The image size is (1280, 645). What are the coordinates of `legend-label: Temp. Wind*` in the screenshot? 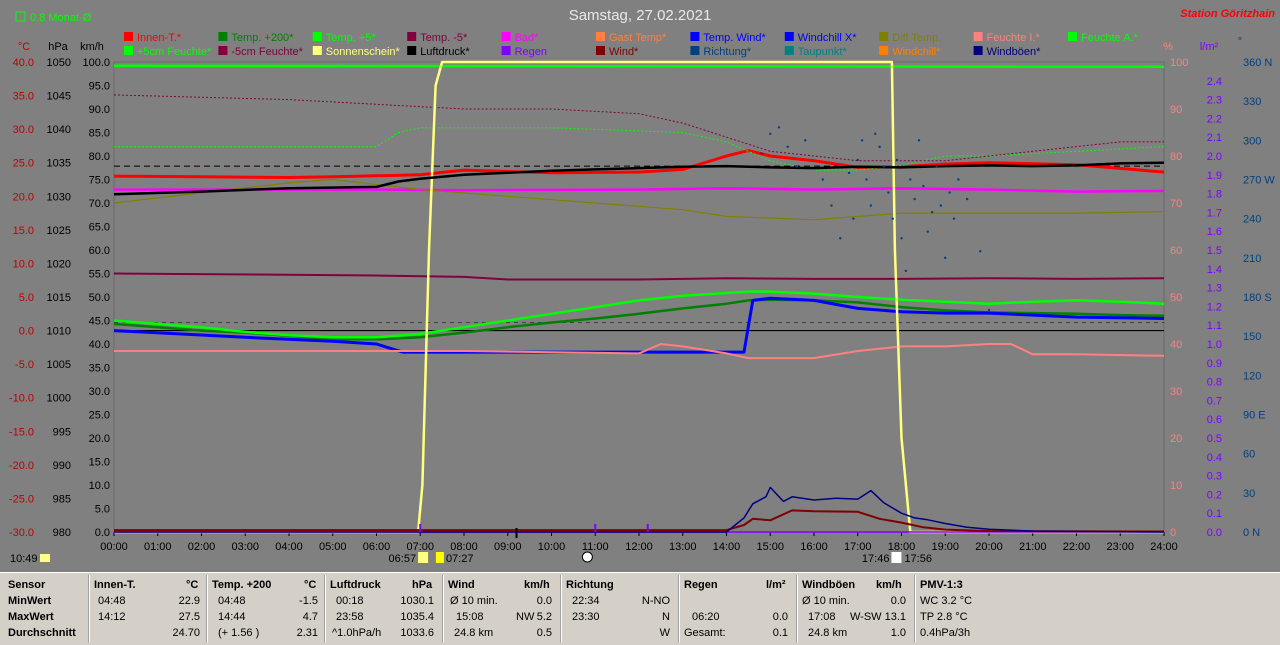 It's located at (734, 38).